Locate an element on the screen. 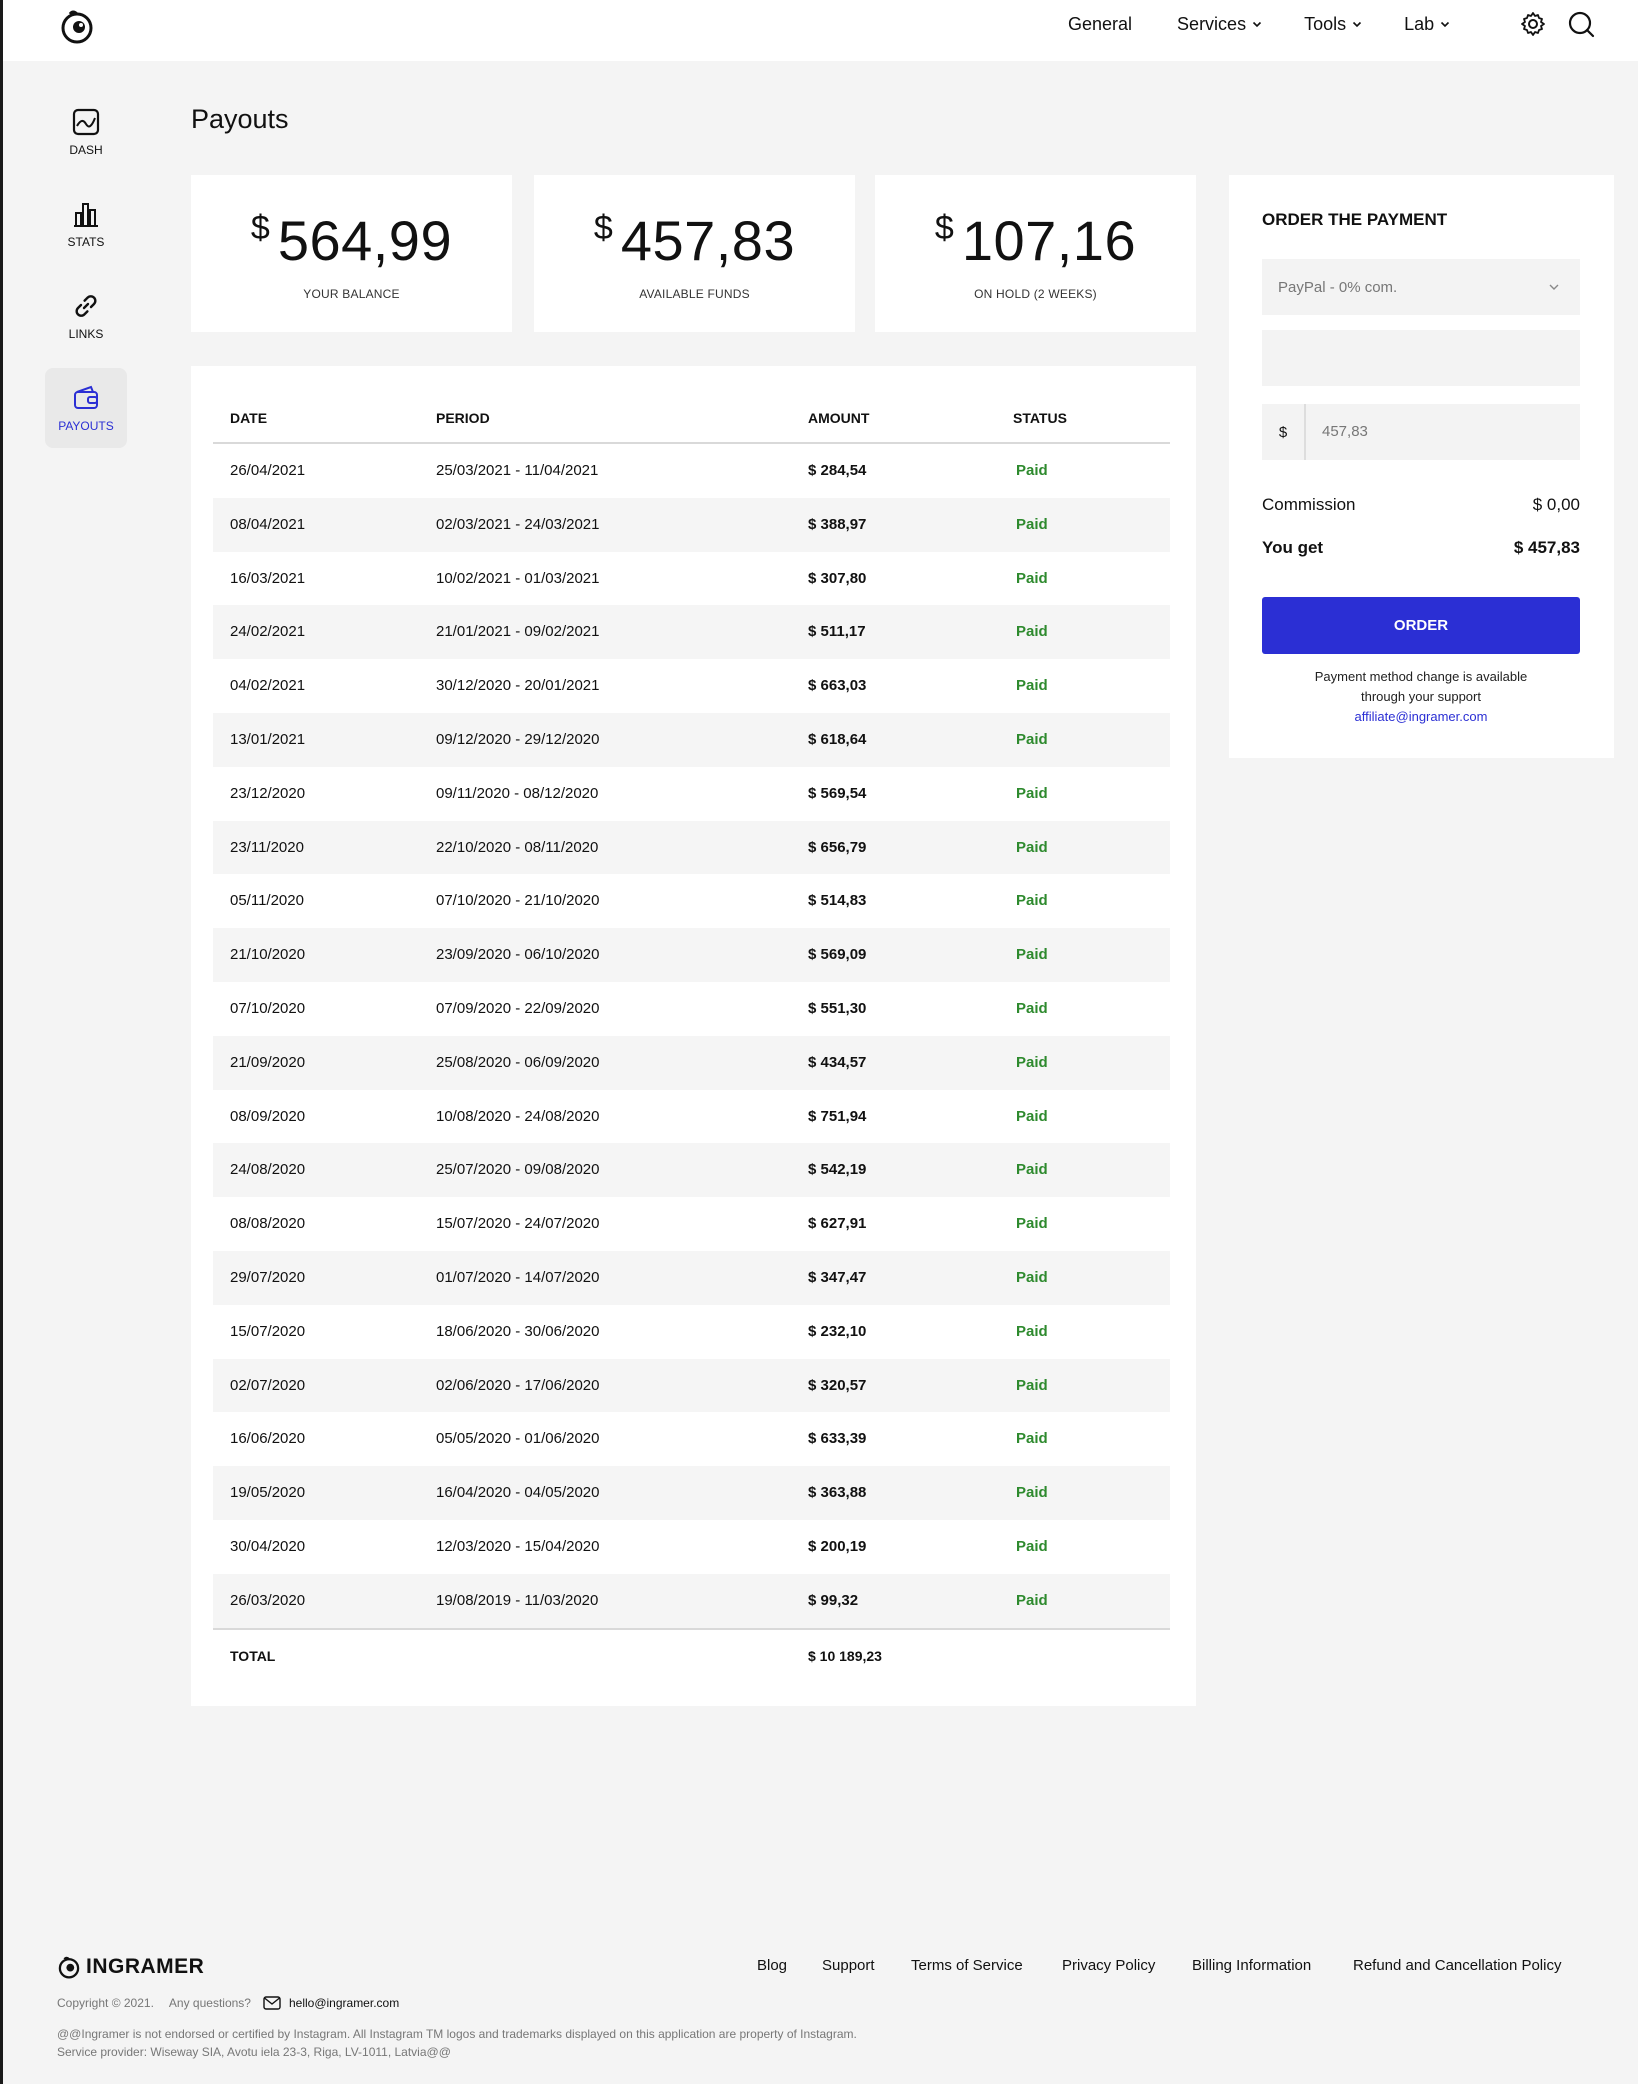  sidebar-item-links: LINKS is located at coordinates (86, 316).